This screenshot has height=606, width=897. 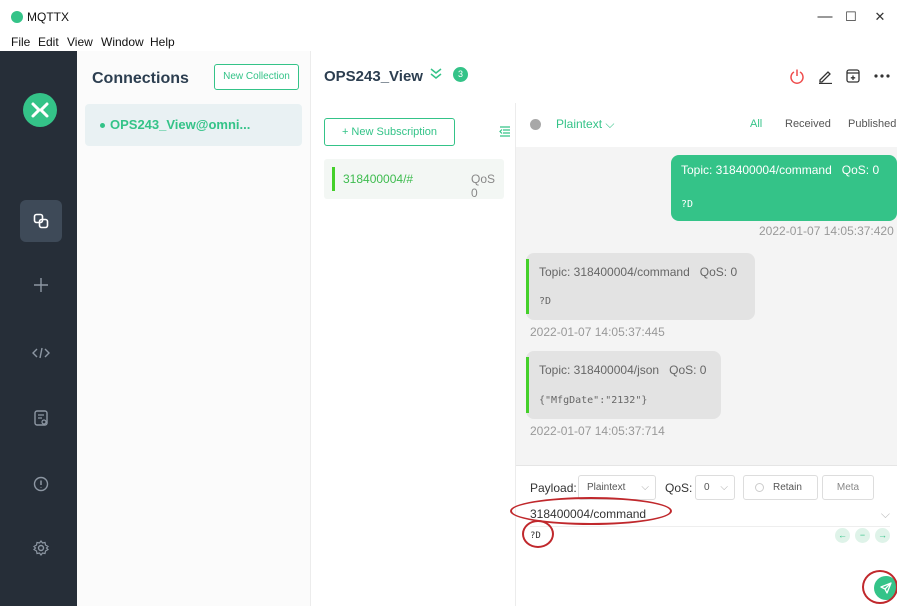 I want to click on connection-status-dot, so click(x=102, y=125).